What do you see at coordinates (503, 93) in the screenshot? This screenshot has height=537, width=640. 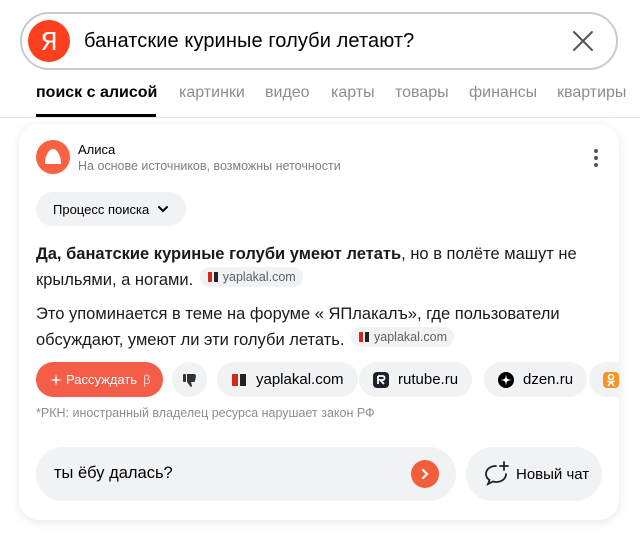 I see `tab-finance: финансы` at bounding box center [503, 93].